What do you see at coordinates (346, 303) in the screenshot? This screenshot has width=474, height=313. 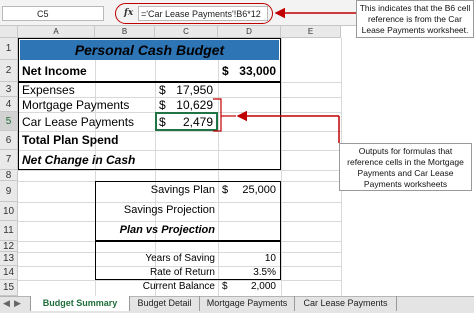 I see `tab-car-lease-payments: Car Lease Payments` at bounding box center [346, 303].